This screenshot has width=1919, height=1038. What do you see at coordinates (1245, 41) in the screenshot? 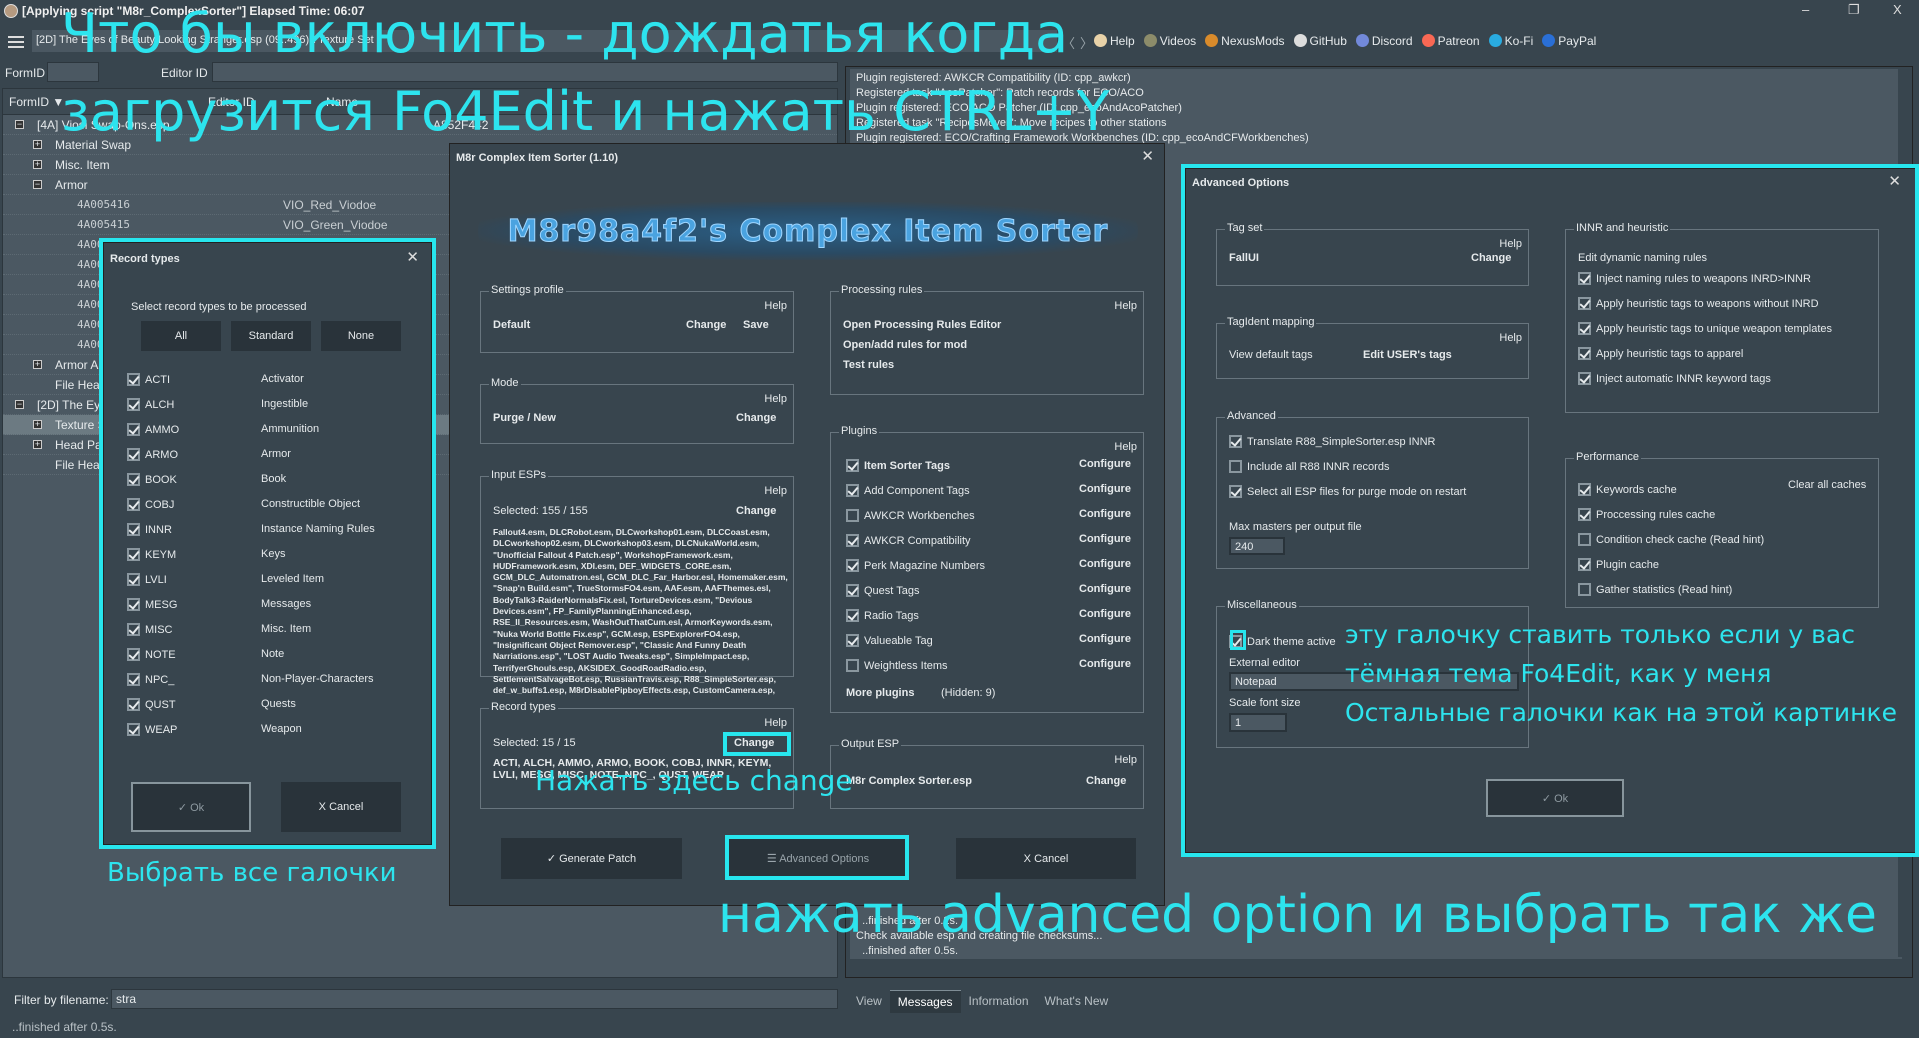
I see `link-nexusmods: NexusMods` at bounding box center [1245, 41].